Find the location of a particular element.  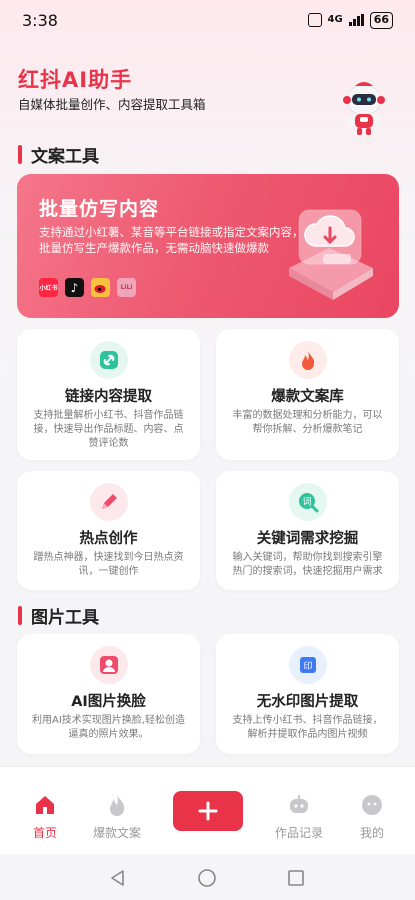

weibo-icon is located at coordinates (100, 287).